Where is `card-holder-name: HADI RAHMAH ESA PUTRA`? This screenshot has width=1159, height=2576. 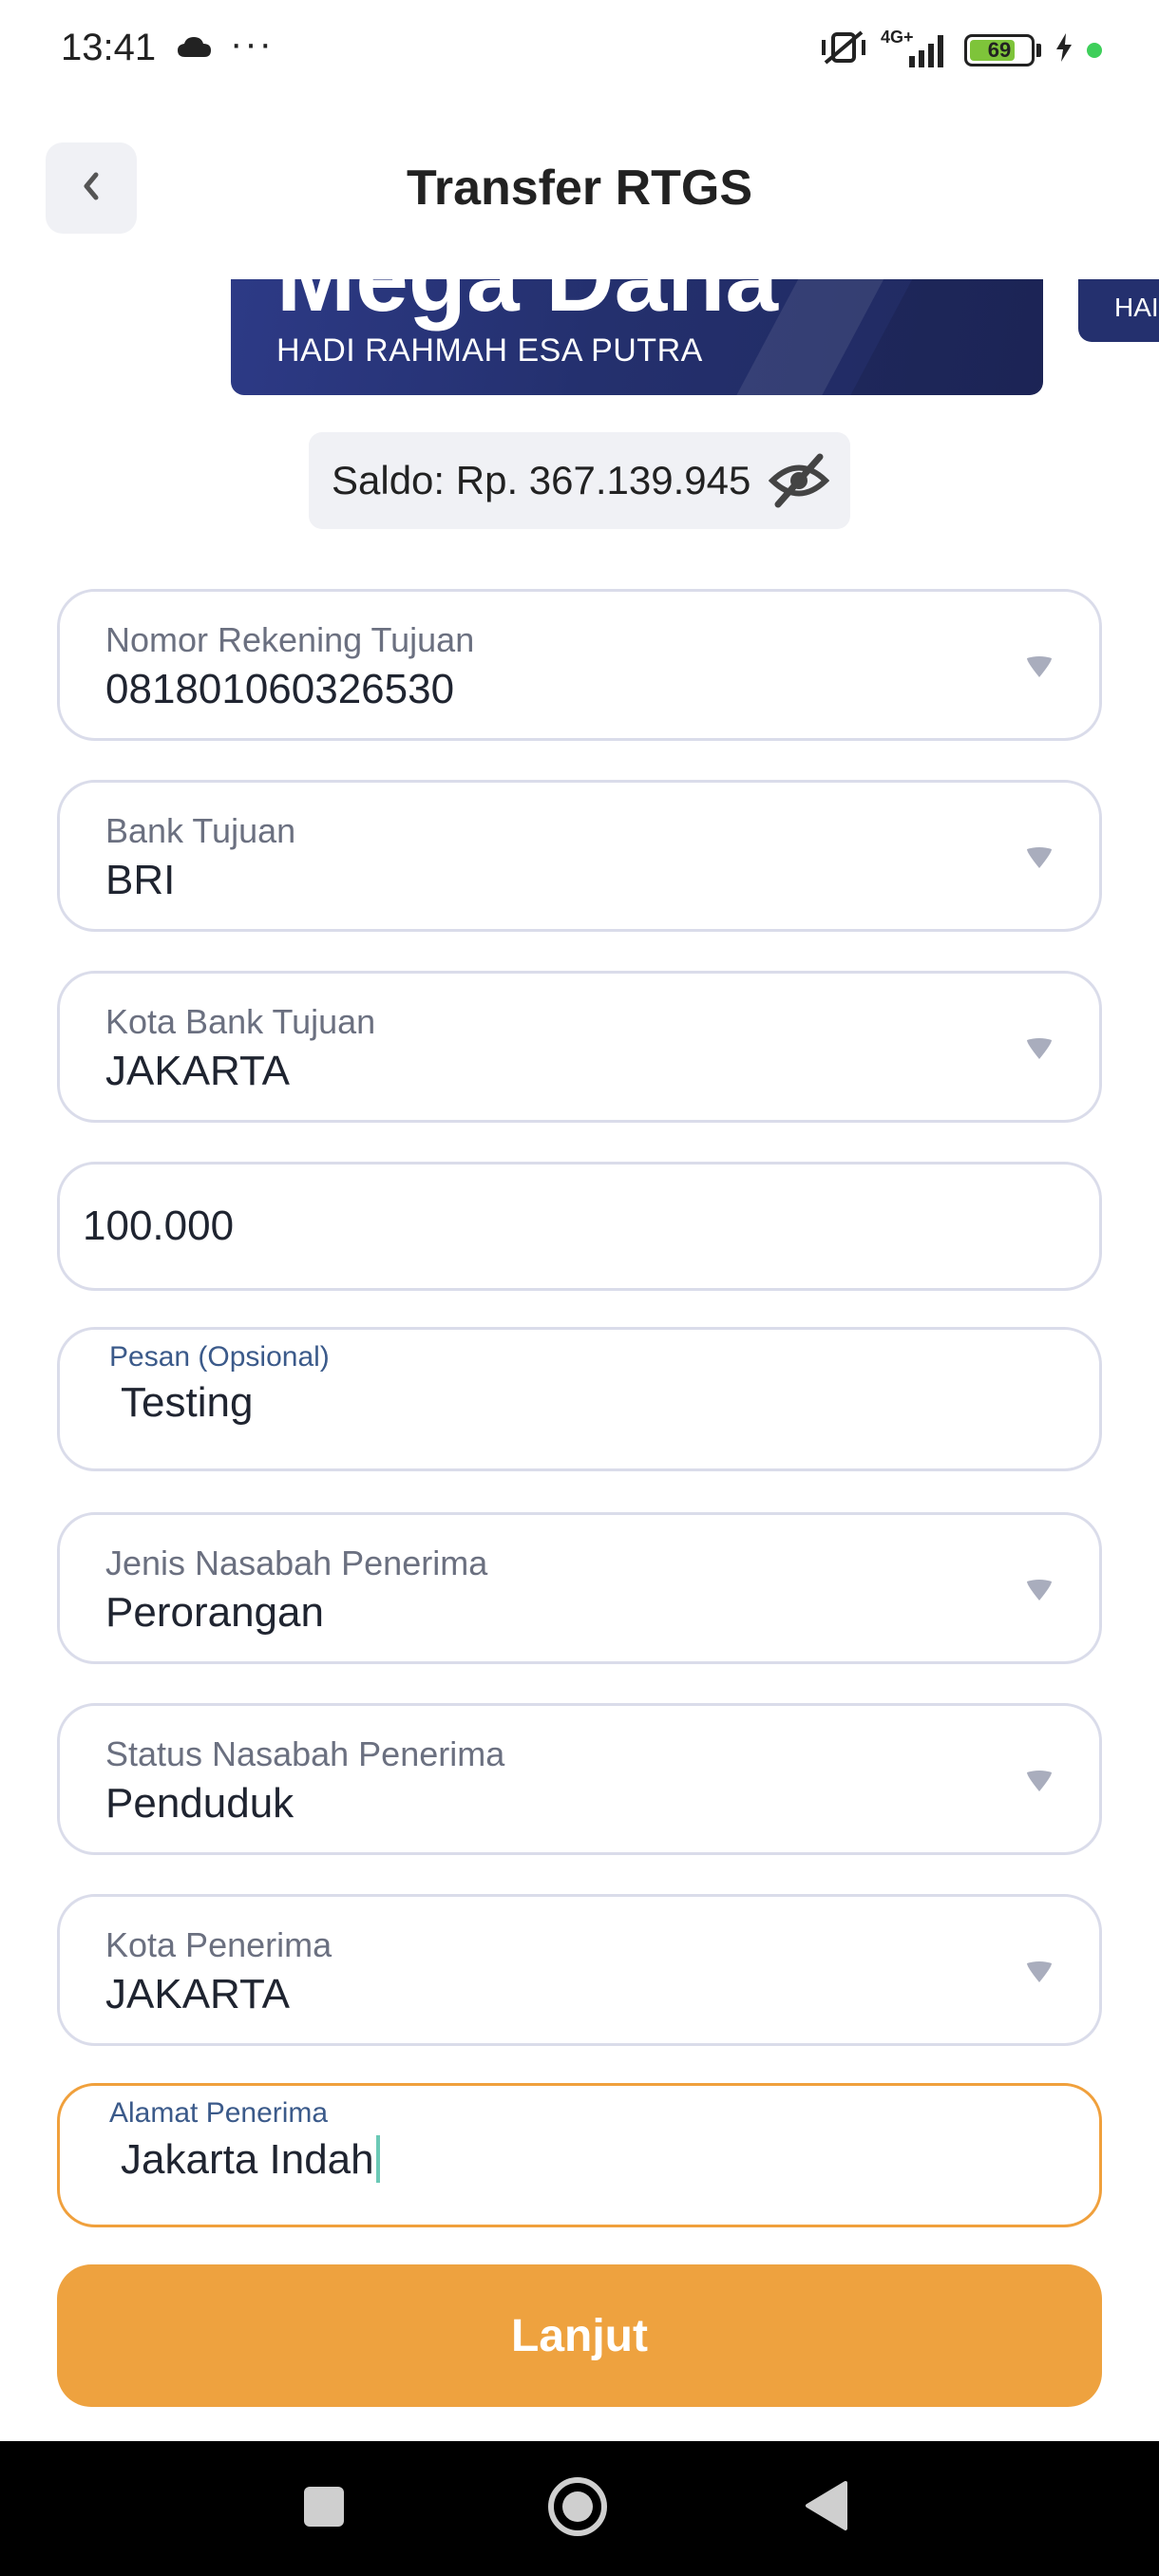 card-holder-name: HADI RAHMAH ESA PUTRA is located at coordinates (489, 350).